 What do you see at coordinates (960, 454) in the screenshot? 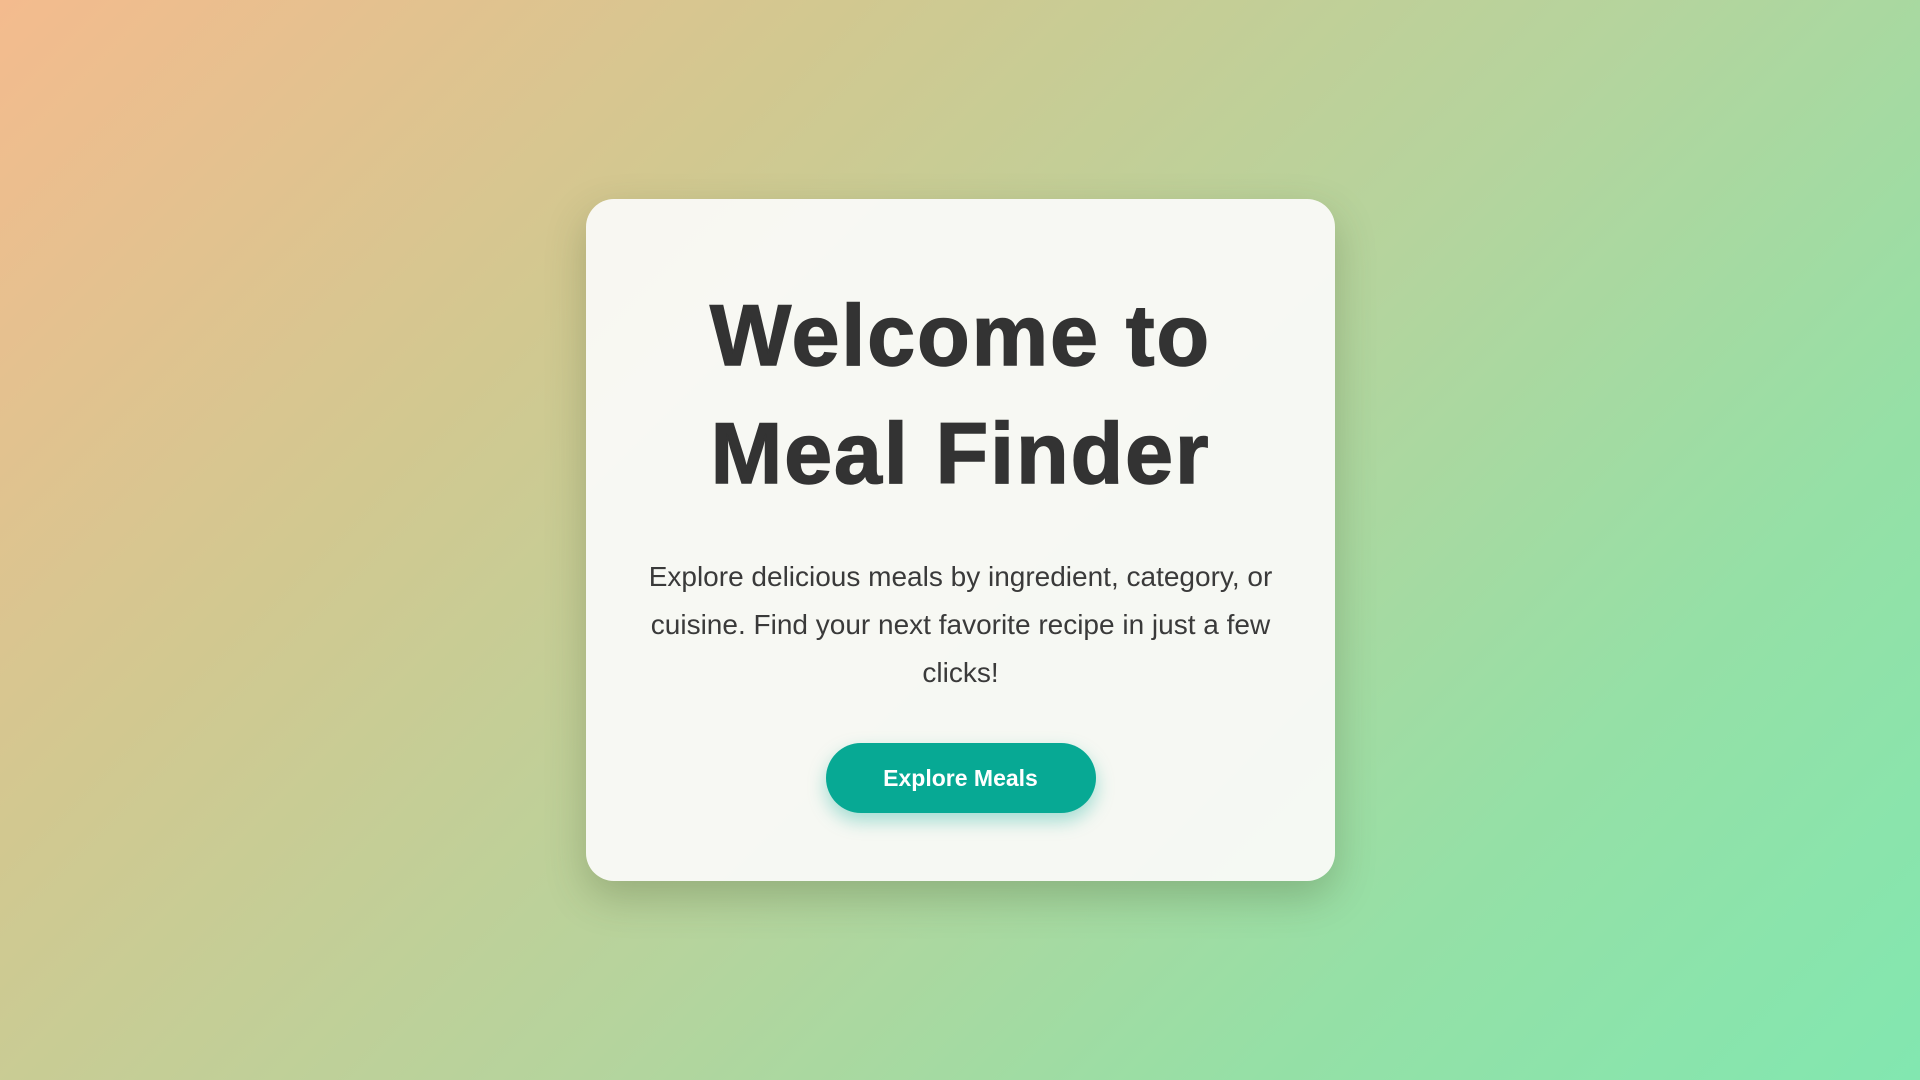
I see `page-title-line-2: Meal Finder` at bounding box center [960, 454].